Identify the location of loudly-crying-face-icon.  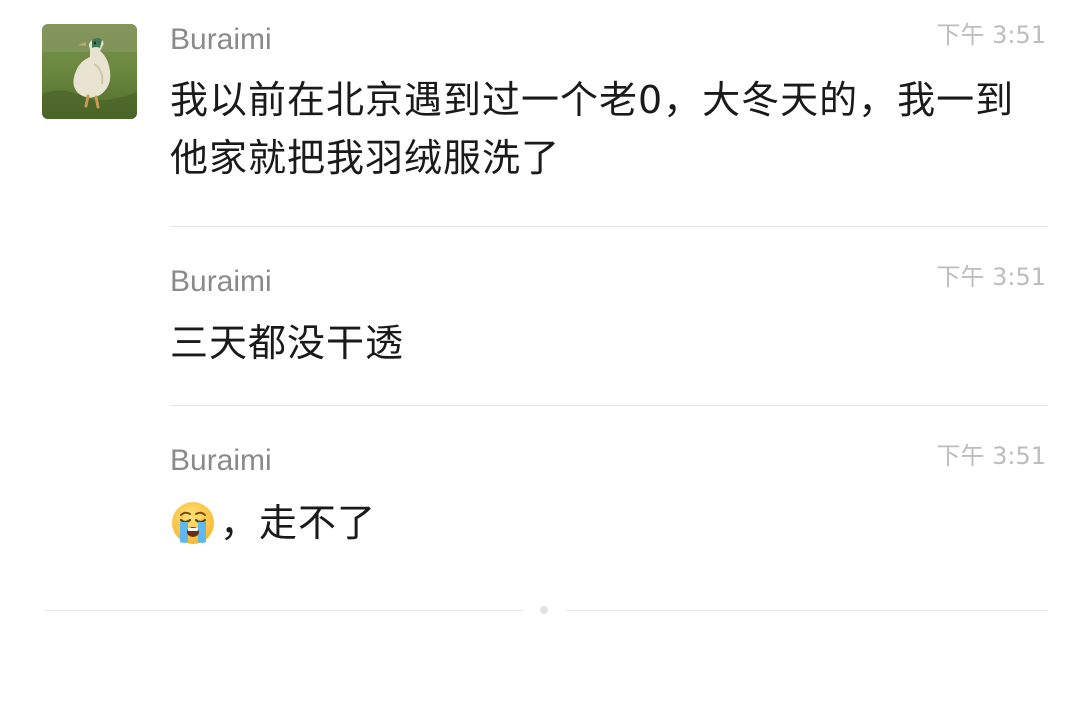
(193, 523).